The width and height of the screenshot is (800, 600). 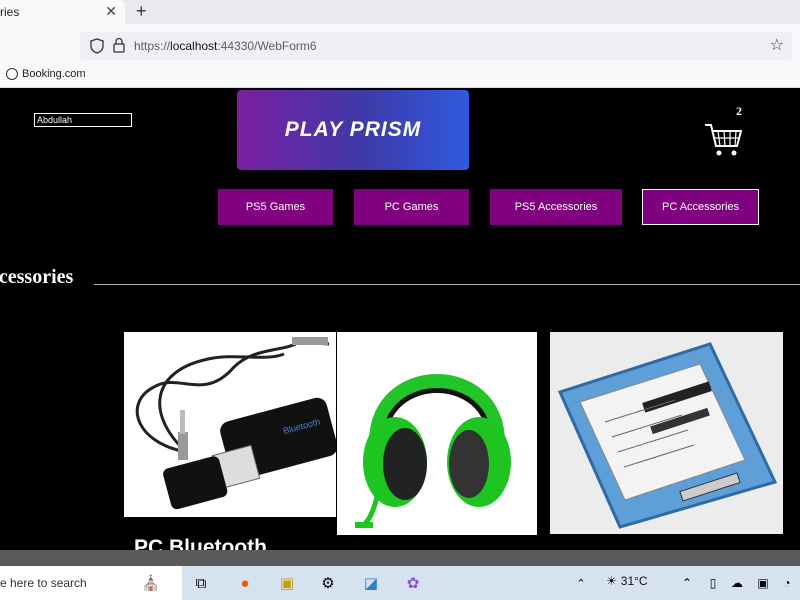 I want to click on app-icon: ◪, so click(x=371, y=583).